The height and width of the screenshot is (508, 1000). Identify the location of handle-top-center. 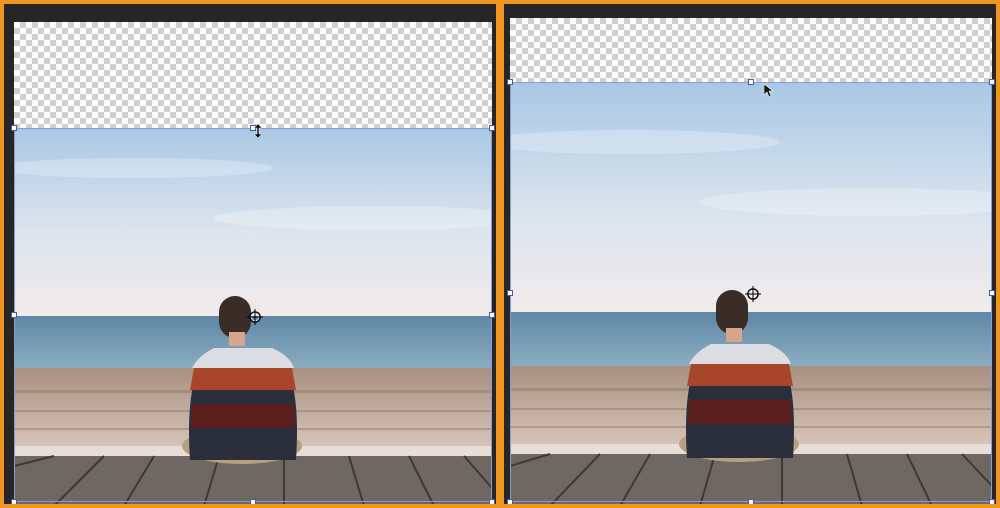
(751, 82).